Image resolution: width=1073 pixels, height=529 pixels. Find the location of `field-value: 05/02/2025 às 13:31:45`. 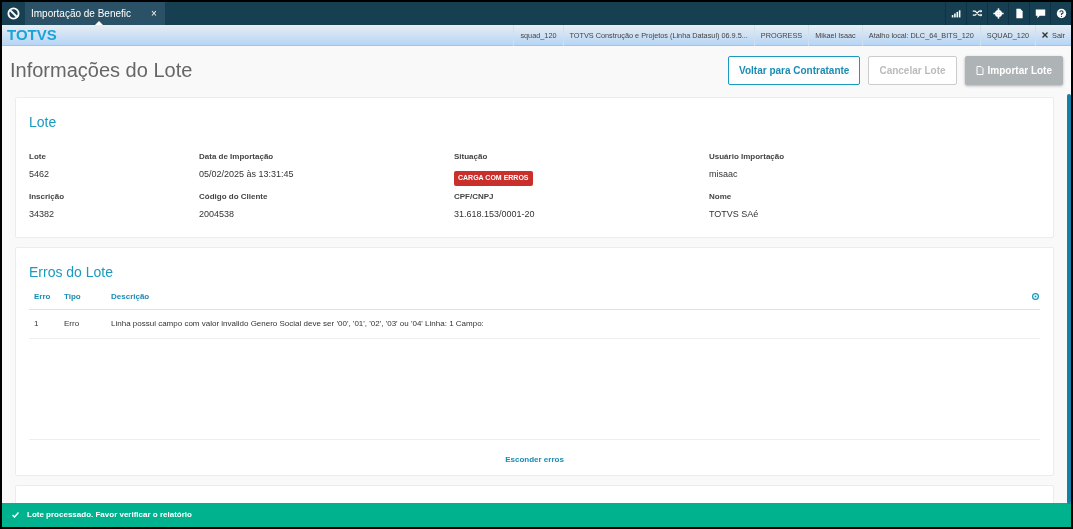

field-value: 05/02/2025 às 13:31:45 is located at coordinates (247, 174).